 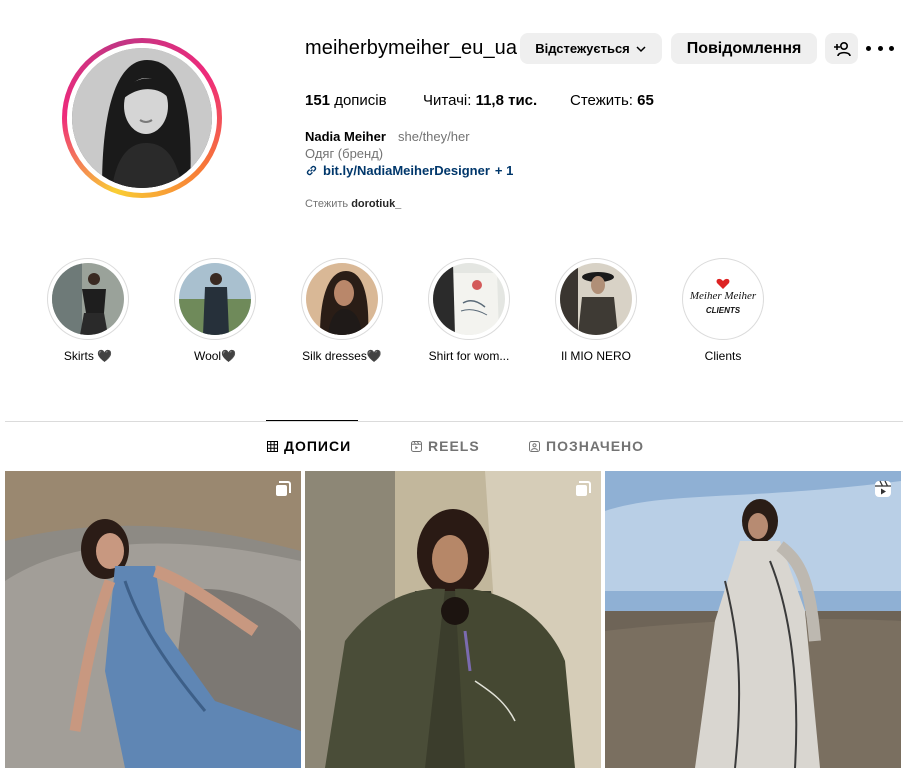 I want to click on highlight-label: Skirts 🖤, so click(x=88, y=356).